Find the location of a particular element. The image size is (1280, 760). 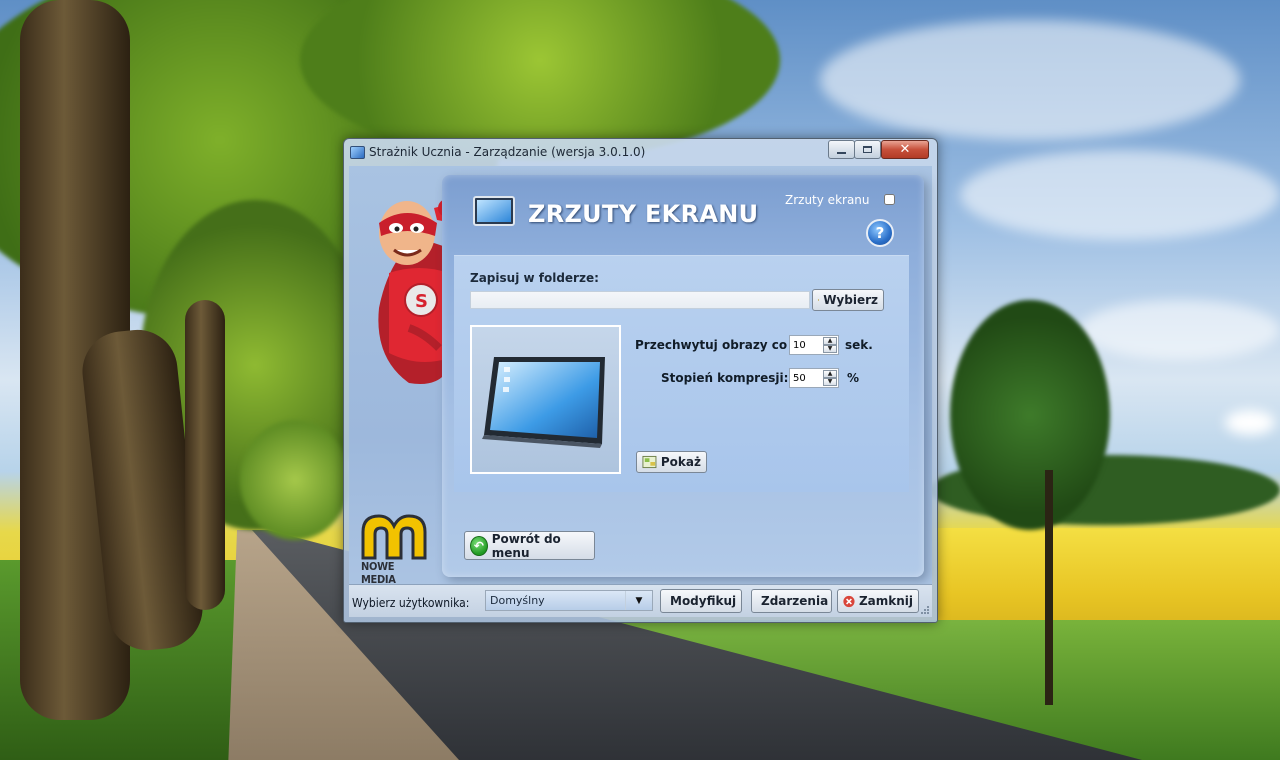

capture-interval-input: 10 ▲ ▼ is located at coordinates (814, 345).